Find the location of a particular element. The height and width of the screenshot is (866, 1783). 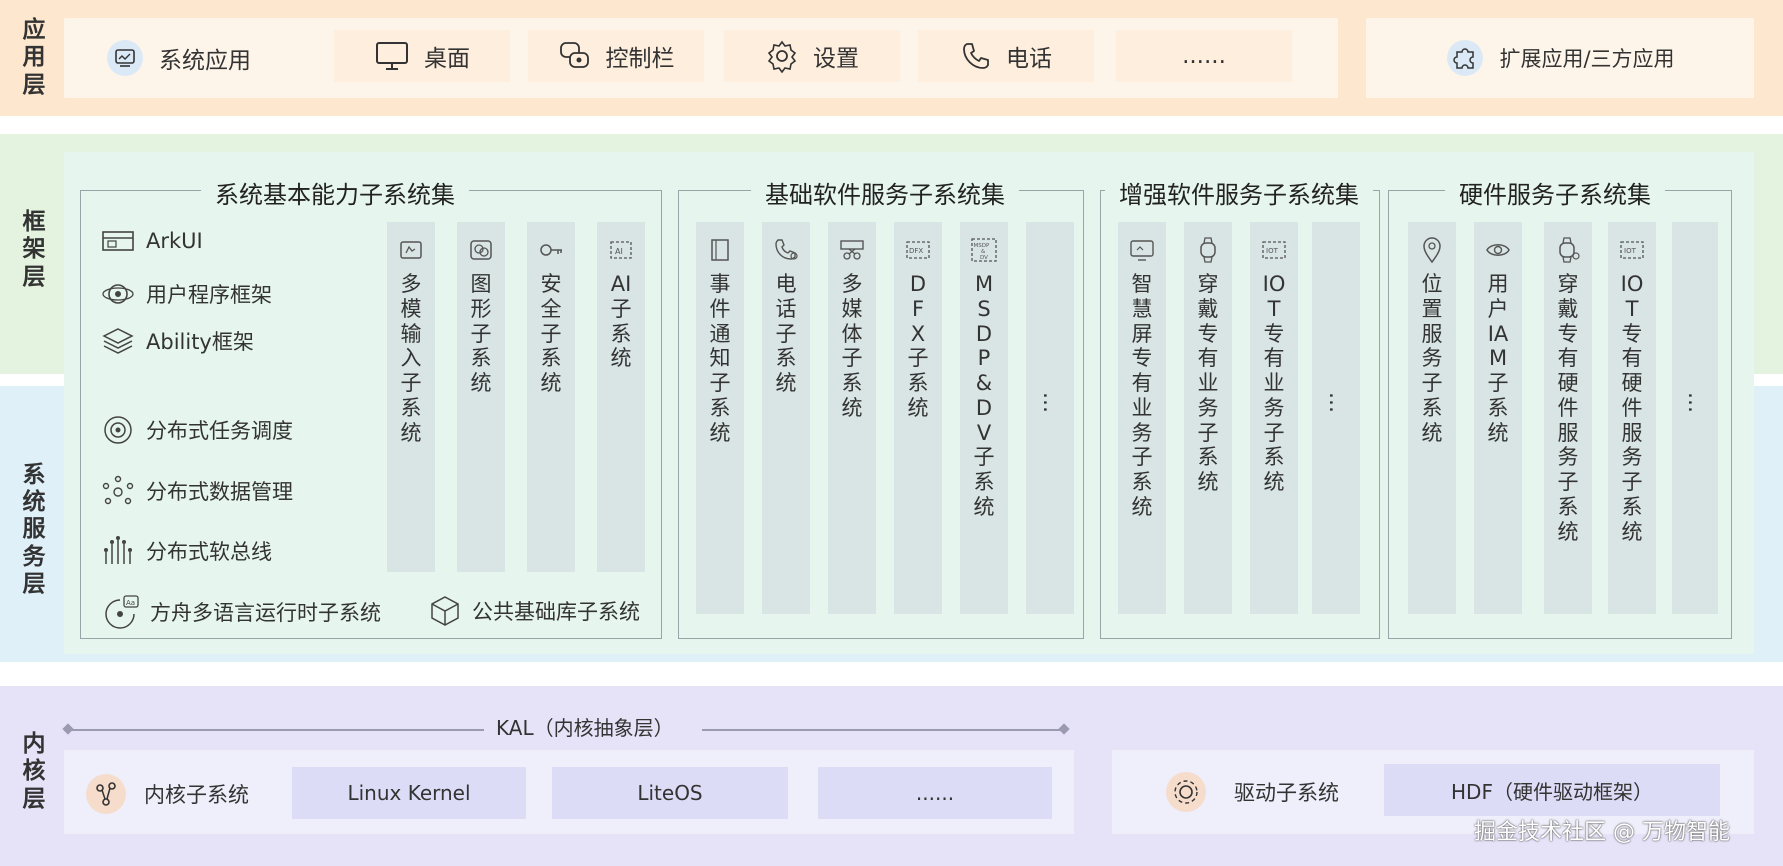

subsystem-column-graphics: 图形子系统 is located at coordinates (481, 397).